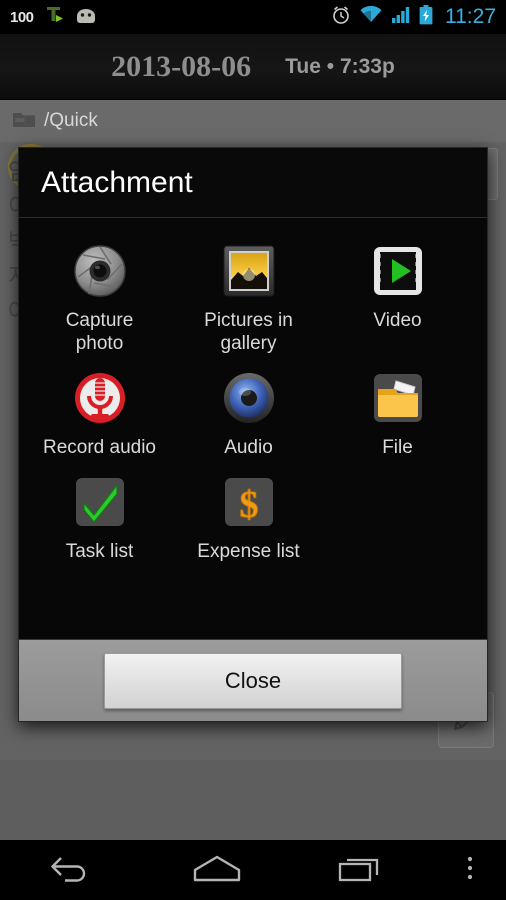 This screenshot has height=900, width=506. I want to click on gallery-picture-icon, so click(249, 271).